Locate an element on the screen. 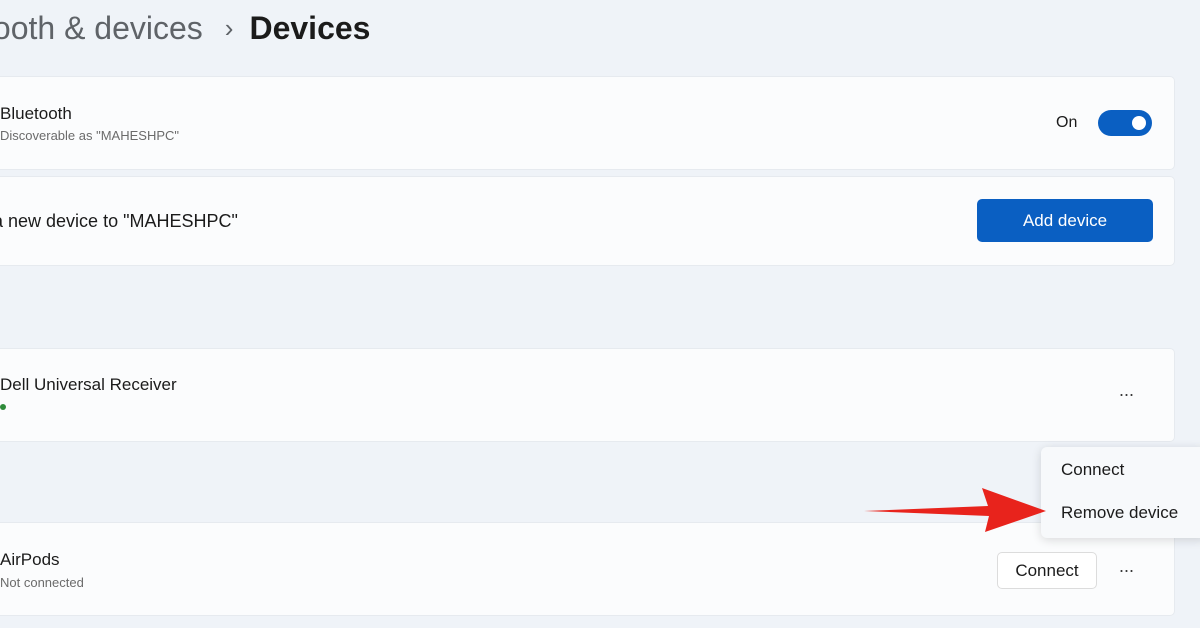 The width and height of the screenshot is (1200, 628). connect-button: Connect is located at coordinates (1047, 570).